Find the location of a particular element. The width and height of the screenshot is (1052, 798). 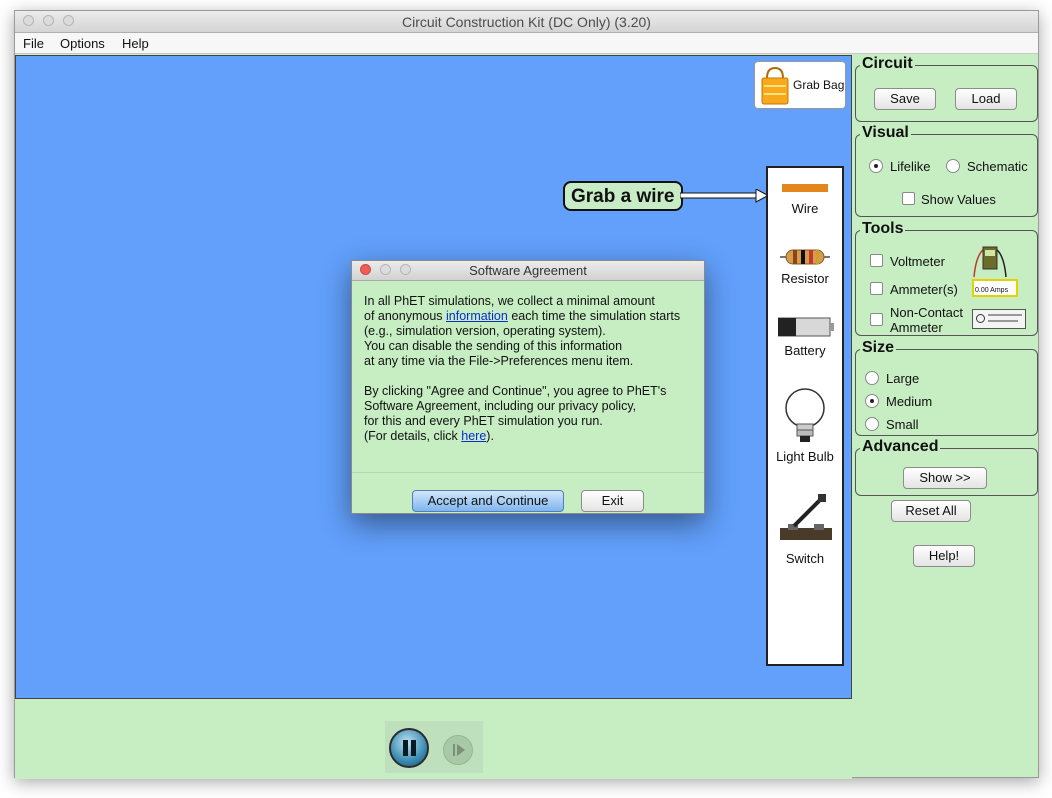

battery-label: Battery is located at coordinates (805, 350).